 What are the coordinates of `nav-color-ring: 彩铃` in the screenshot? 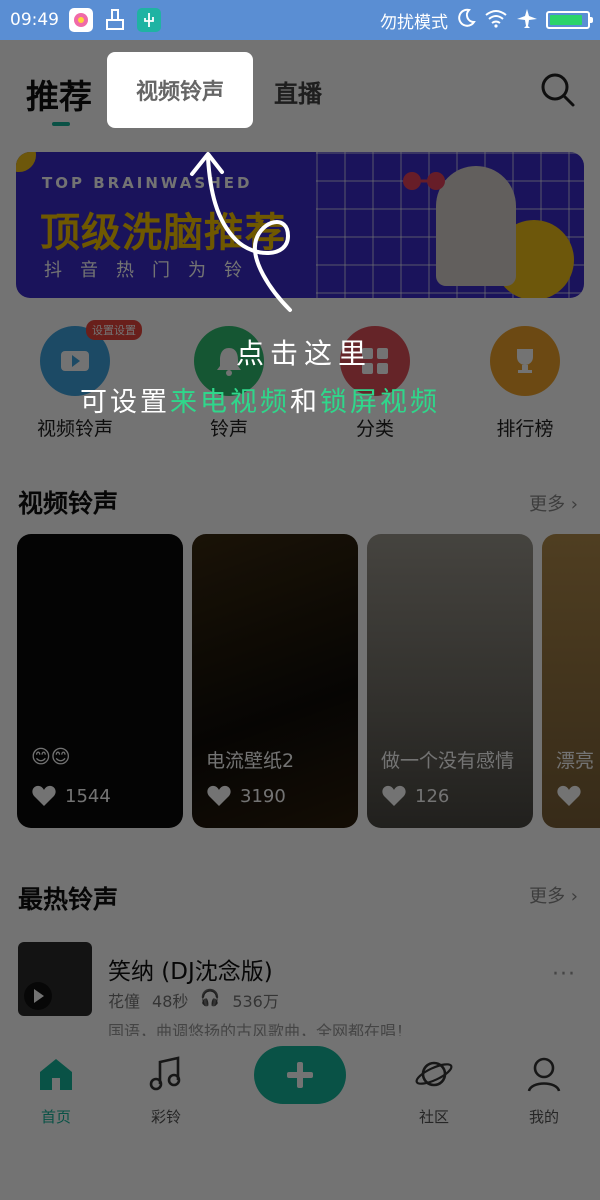 It's located at (166, 1090).